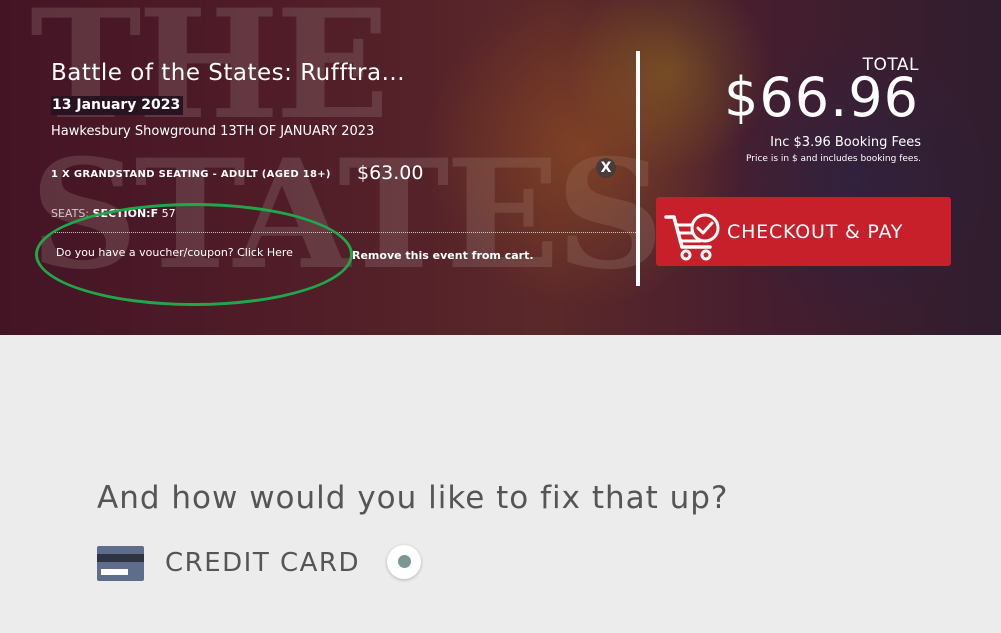 Image resolution: width=1001 pixels, height=633 pixels. I want to click on seats-info: SEATS: SECTION:F 57, so click(113, 213).